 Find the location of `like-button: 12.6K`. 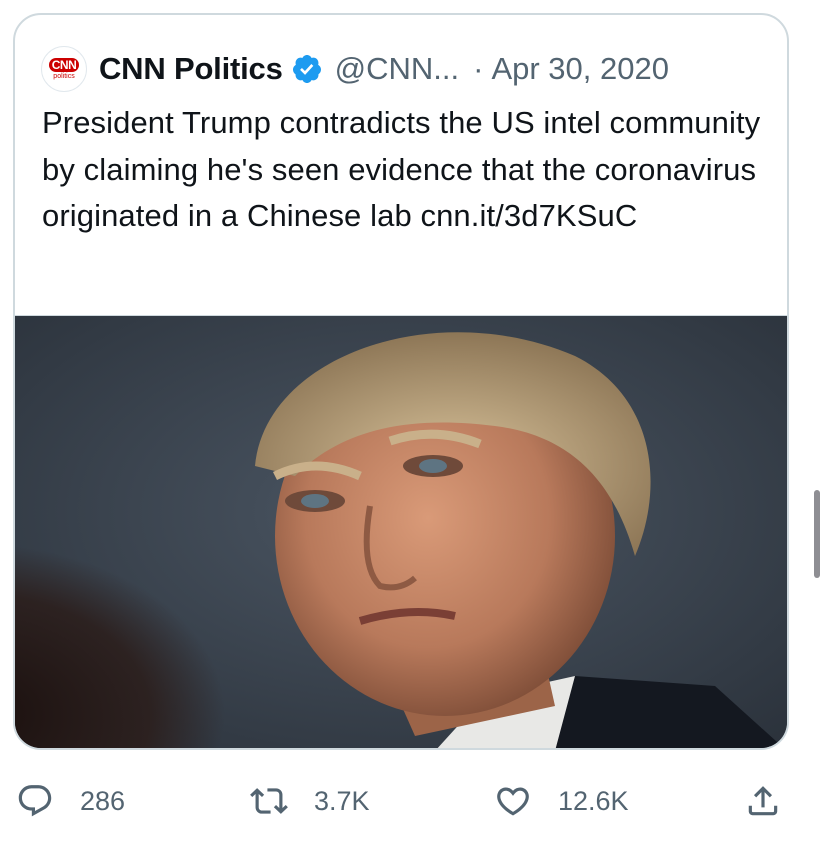

like-button: 12.6K is located at coordinates (561, 801).